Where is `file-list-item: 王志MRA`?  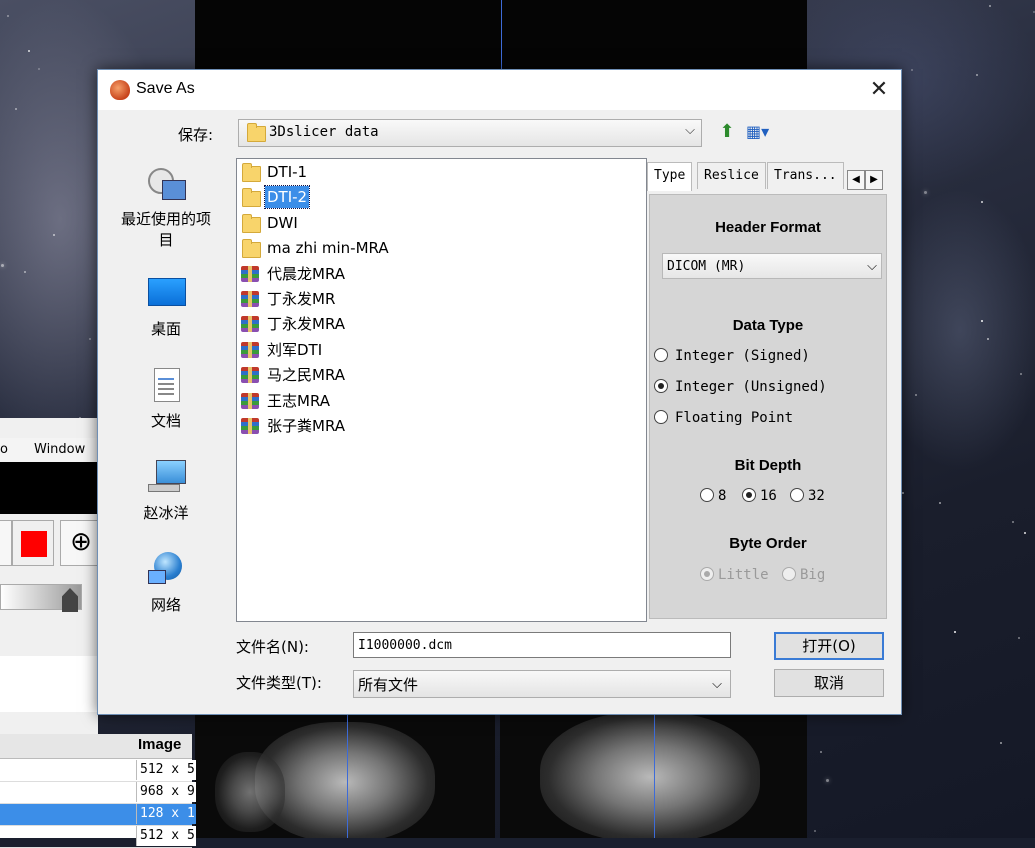 file-list-item: 王志MRA is located at coordinates (431, 401).